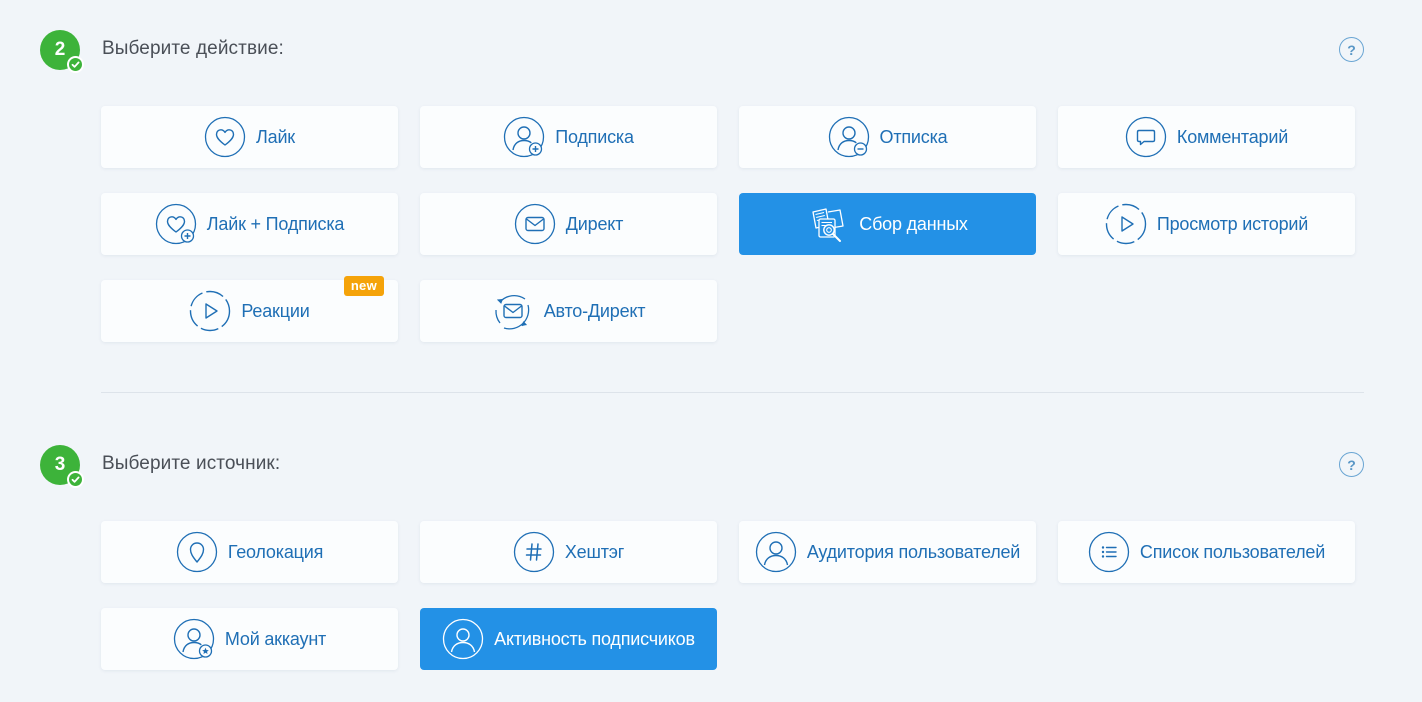 Image resolution: width=1422 pixels, height=702 pixels. I want to click on section-divider, so click(732, 392).